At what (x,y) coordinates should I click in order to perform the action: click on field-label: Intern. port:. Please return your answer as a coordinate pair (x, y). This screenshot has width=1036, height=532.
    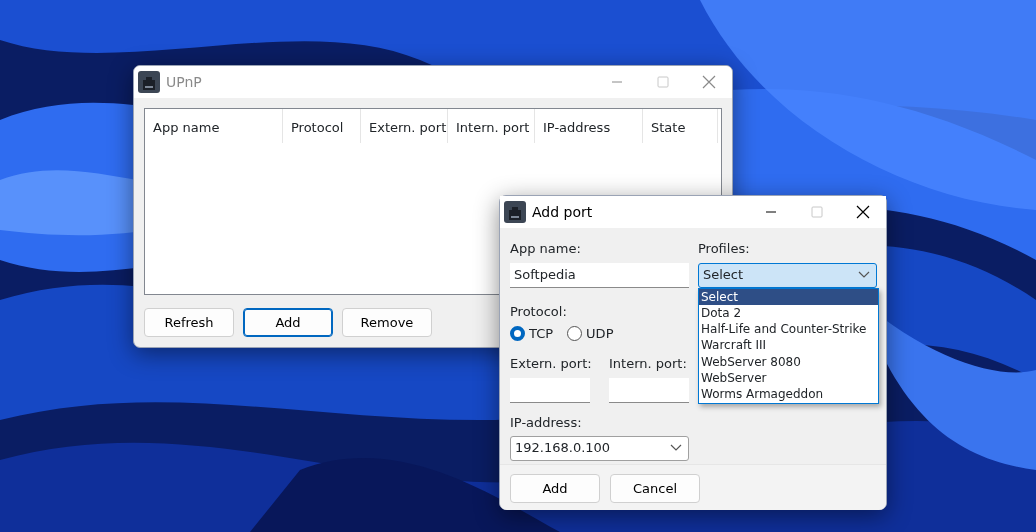
    Looking at the image, I should click on (648, 363).